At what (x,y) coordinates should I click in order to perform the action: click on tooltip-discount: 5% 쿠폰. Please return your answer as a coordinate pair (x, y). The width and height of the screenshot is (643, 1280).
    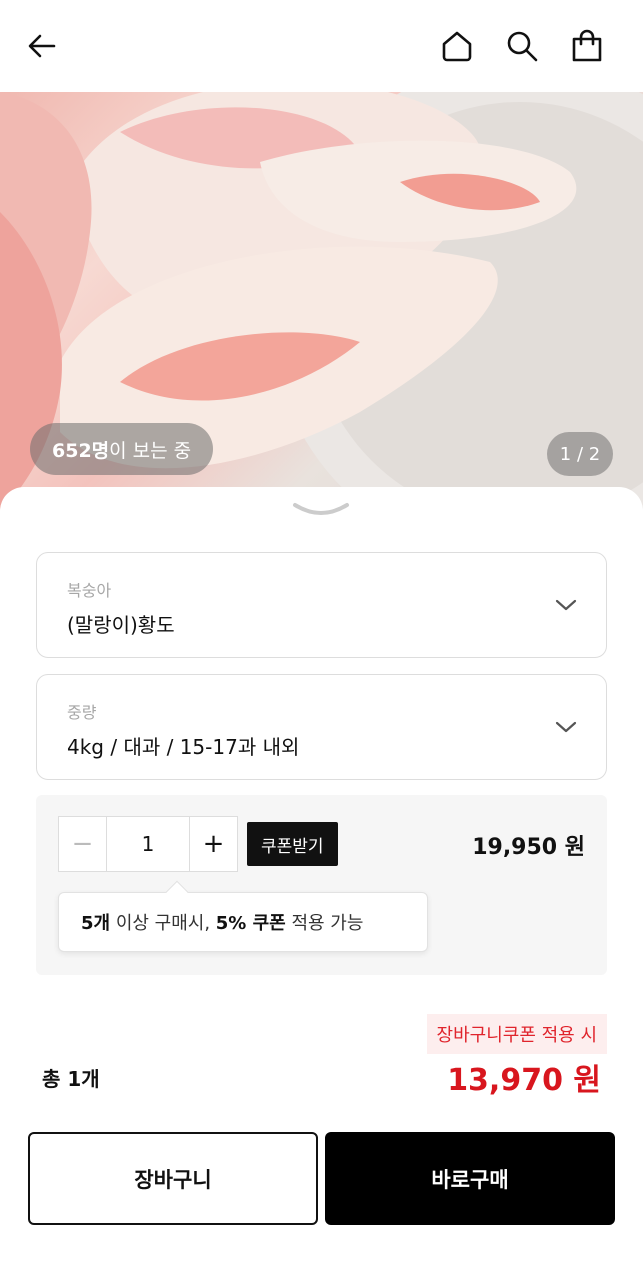
    Looking at the image, I should click on (250, 923).